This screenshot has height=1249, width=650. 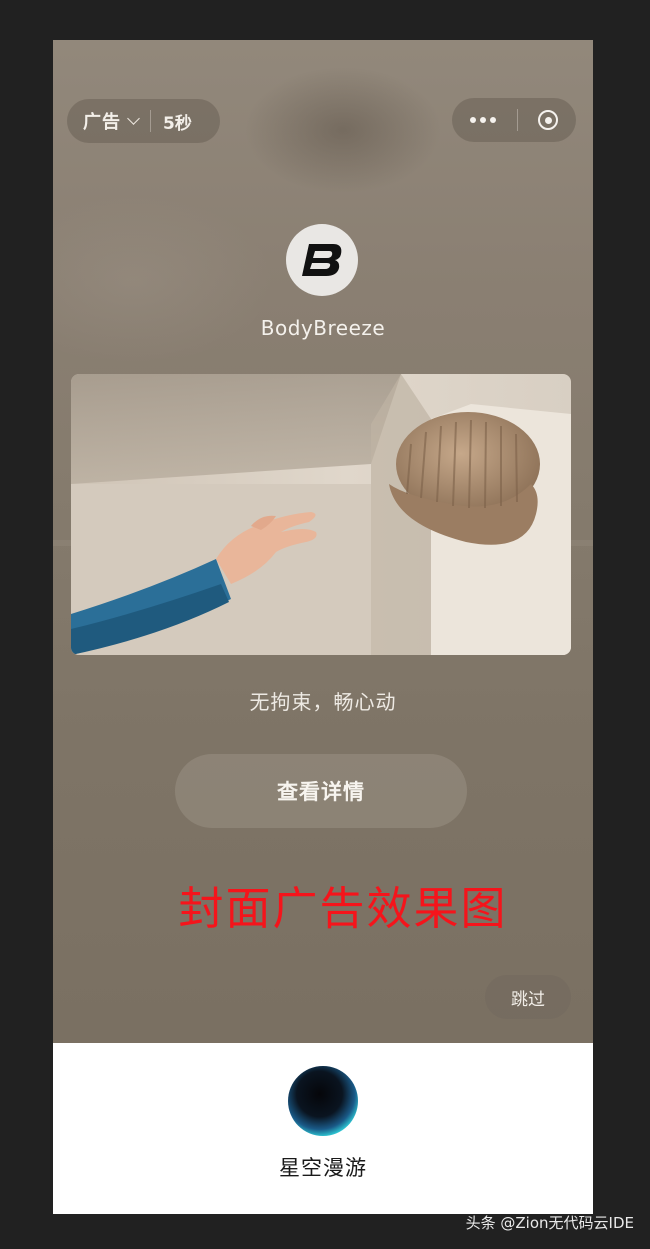 I want to click on watermark: 头条 @Zion无代码云IDE, so click(x=549, y=1223).